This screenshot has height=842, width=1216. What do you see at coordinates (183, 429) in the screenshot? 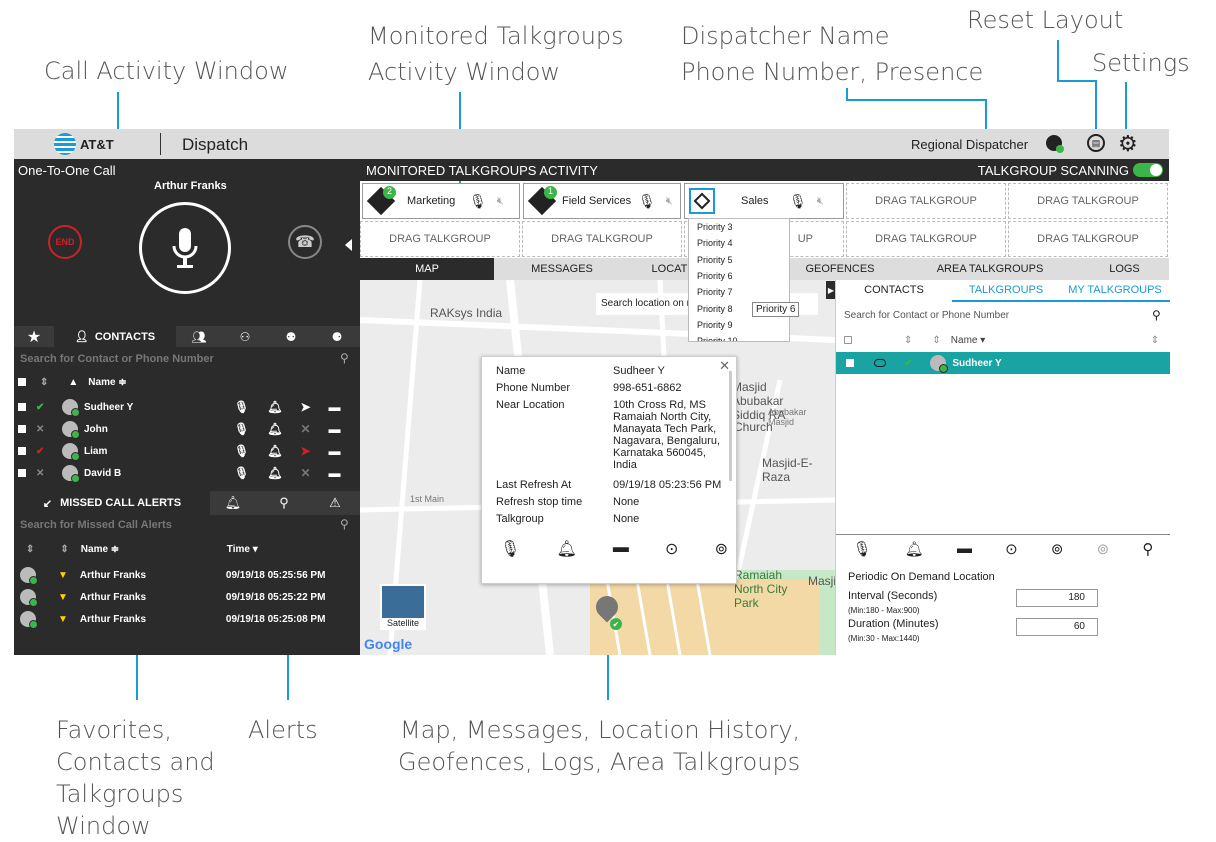
I see `contact-row: ✕ John 🎙︎ 🔔︎ ✕ ▬` at bounding box center [183, 429].